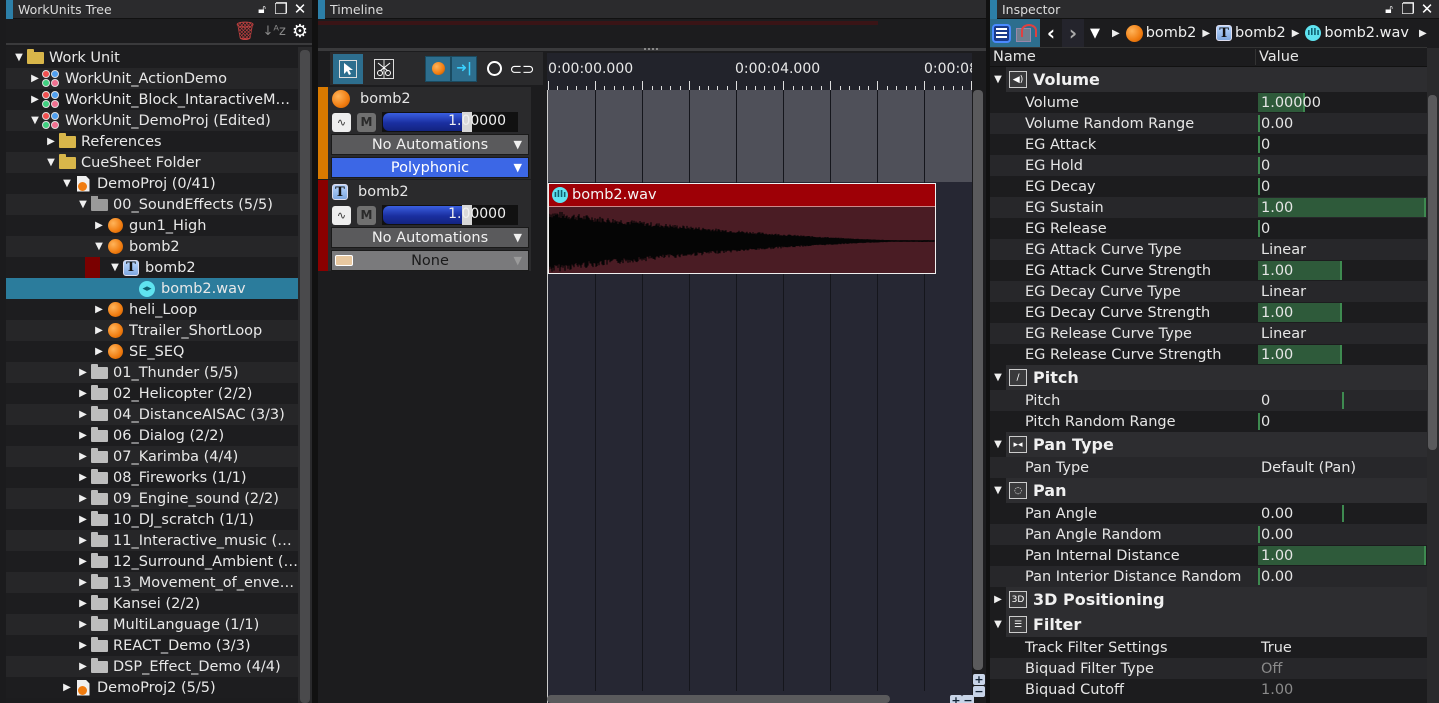 The height and width of the screenshot is (703, 1439). Describe the element at coordinates (152, 162) in the screenshot. I see `tree-item: ▼ CueSheet Folder` at that location.